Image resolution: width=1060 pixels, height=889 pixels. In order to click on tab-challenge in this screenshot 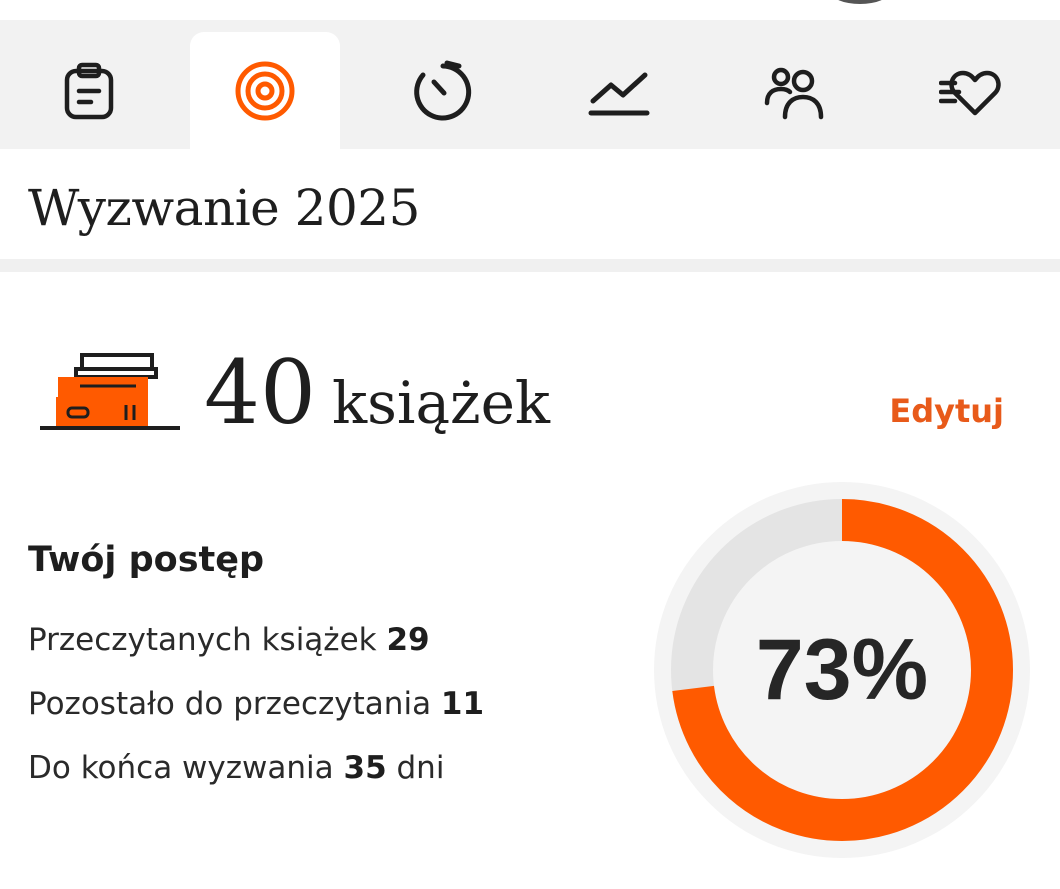, I will do `click(265, 90)`.